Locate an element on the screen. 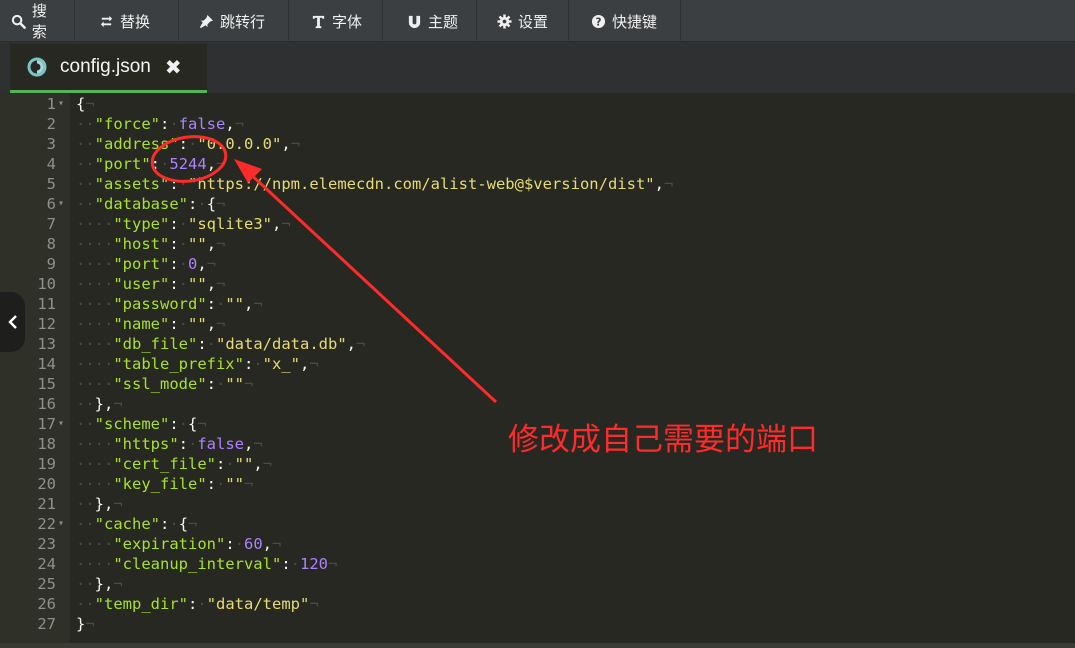  line-number: 27 is located at coordinates (46, 624).